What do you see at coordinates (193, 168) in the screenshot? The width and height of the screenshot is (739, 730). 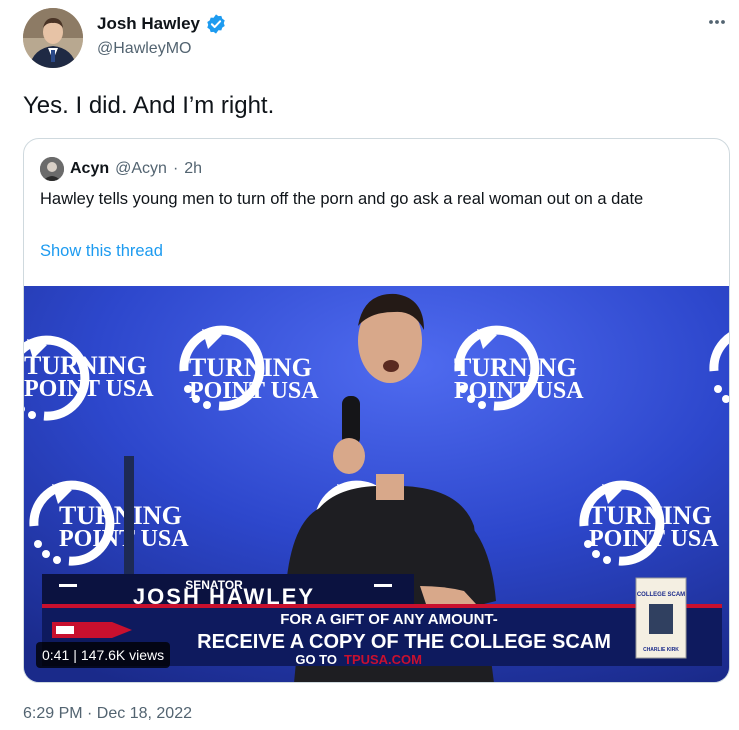 I see `quote-time-ago: 2h` at bounding box center [193, 168].